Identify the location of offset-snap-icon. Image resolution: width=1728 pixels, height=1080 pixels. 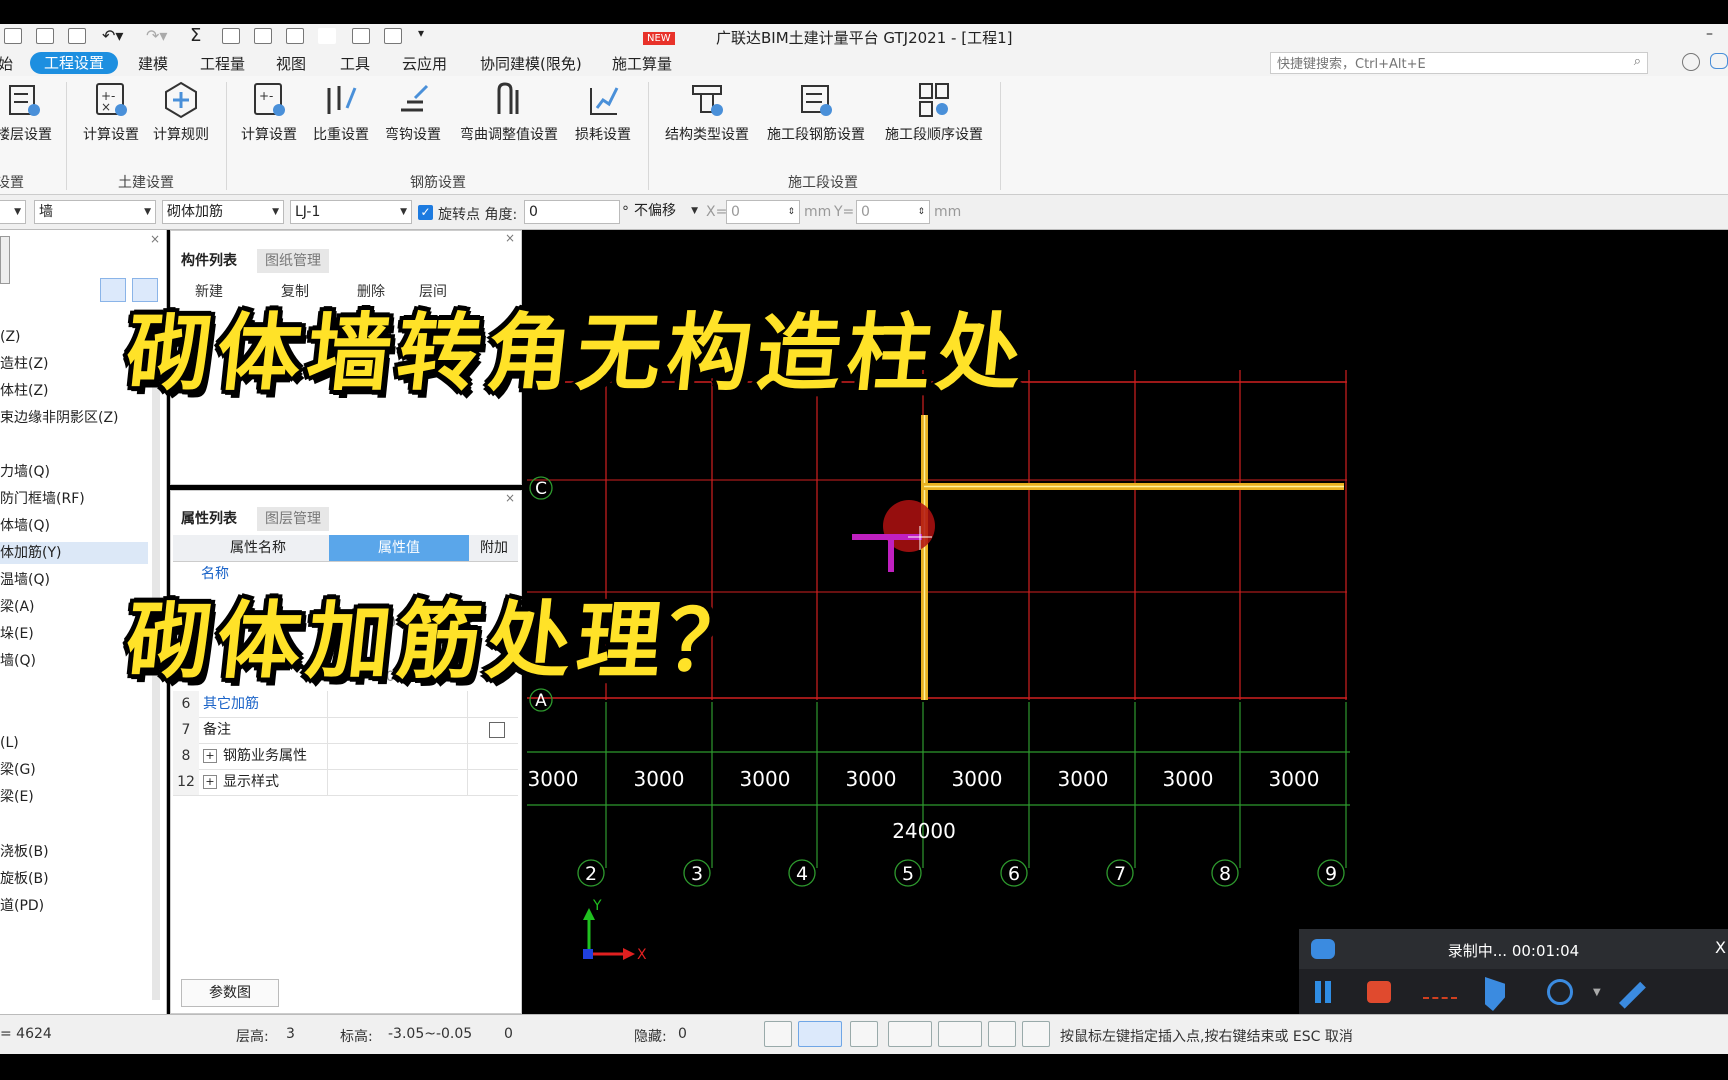
(960, 1034).